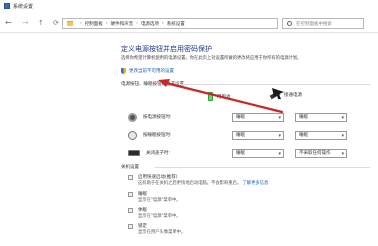 This screenshot has width=378, height=246. Describe the element at coordinates (23, 7) in the screenshot. I see `window-title: 系统设置` at that location.